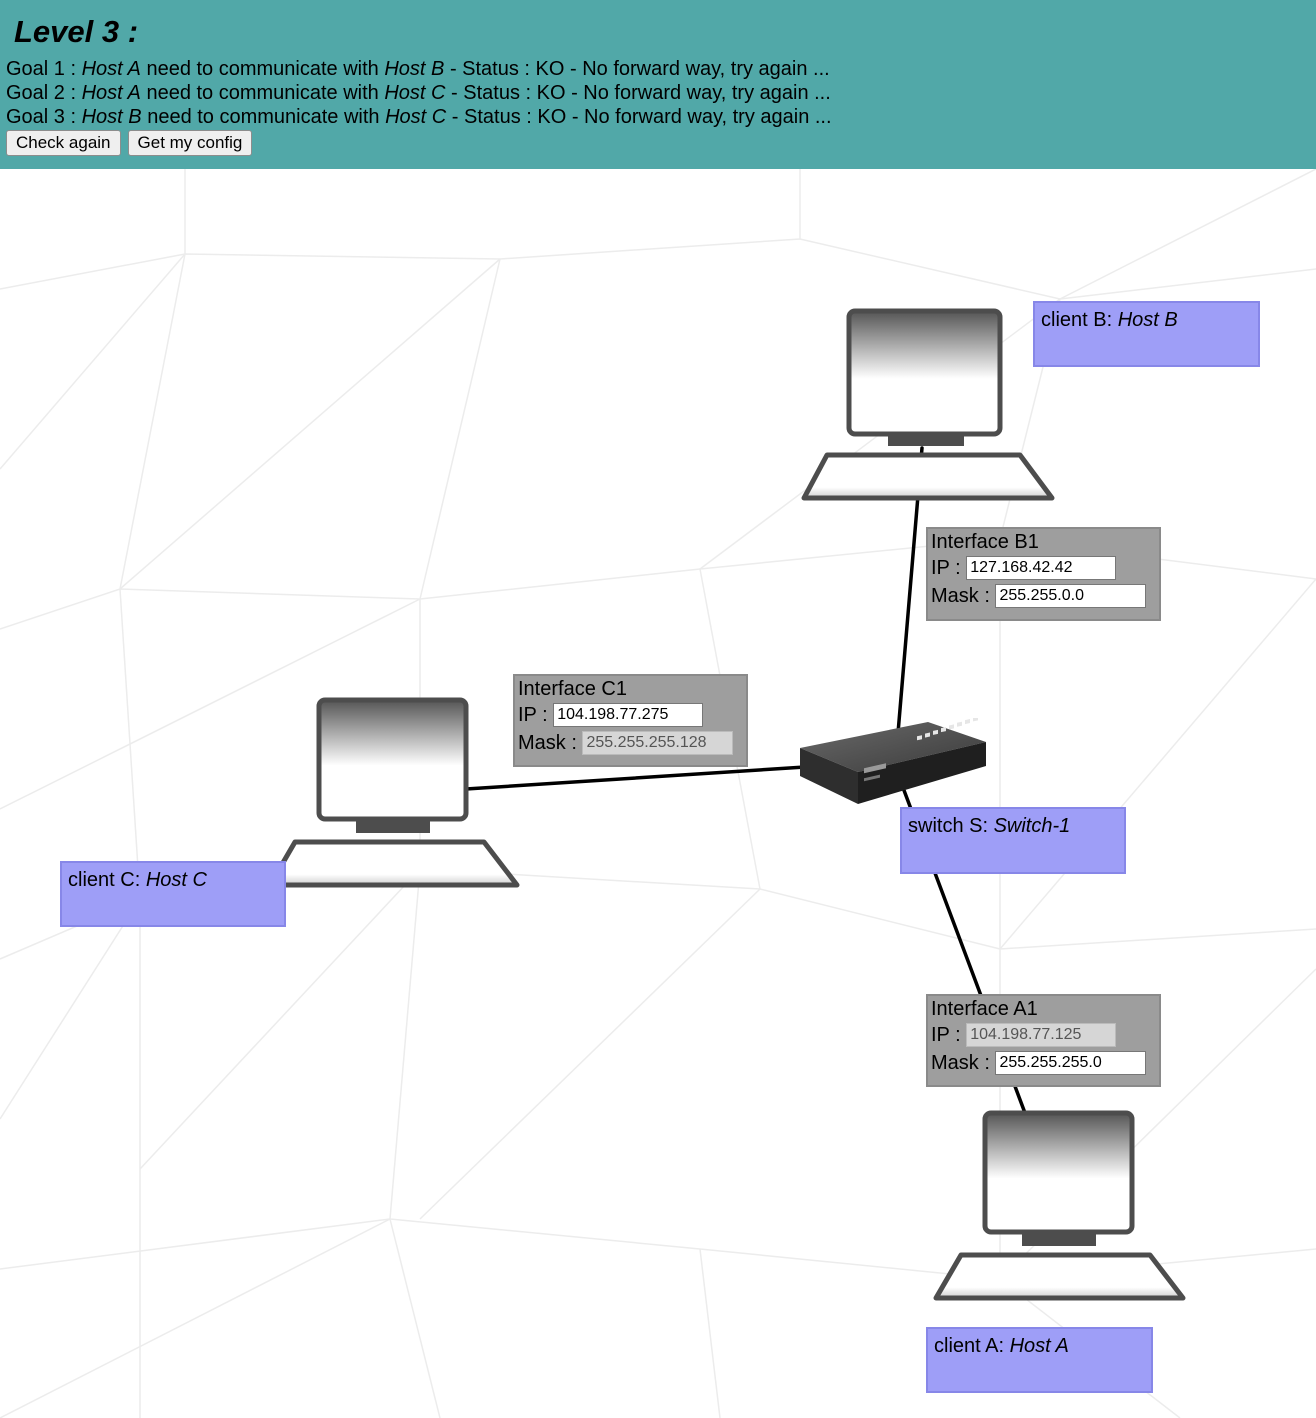 Image resolution: width=1316 pixels, height=1418 pixels. Describe the element at coordinates (893, 763) in the screenshot. I see `network-switch-icon` at that location.